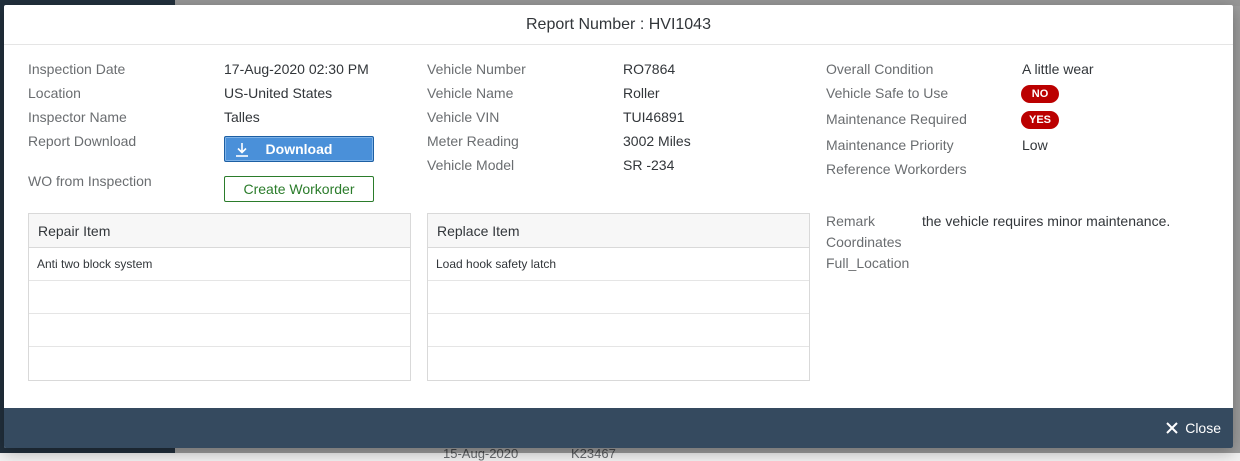  What do you see at coordinates (618, 231) in the screenshot?
I see `replace-item-header: Replace Item` at bounding box center [618, 231].